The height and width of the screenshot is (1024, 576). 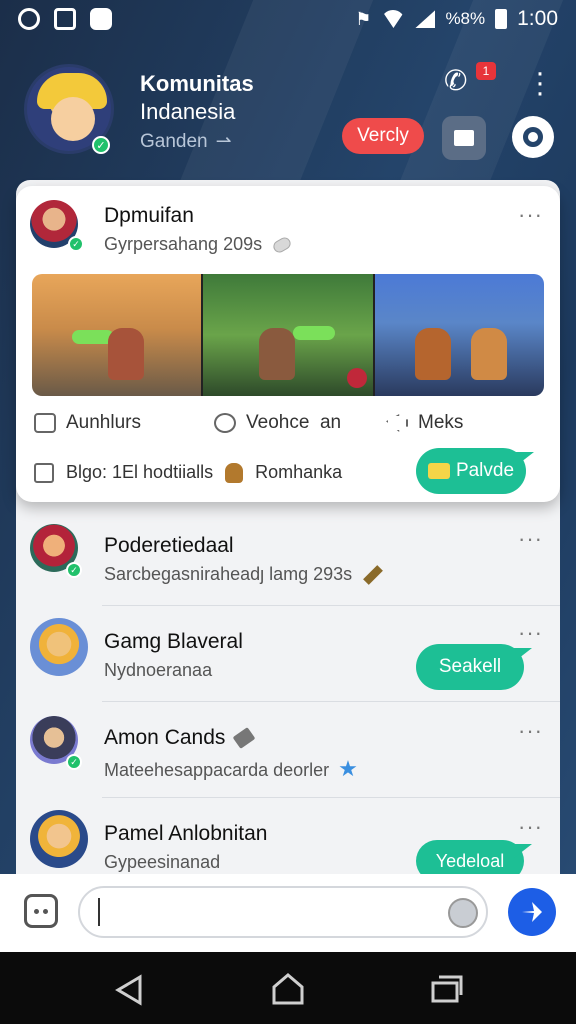 What do you see at coordinates (29, 19) in the screenshot?
I see `clock-icon` at bounding box center [29, 19].